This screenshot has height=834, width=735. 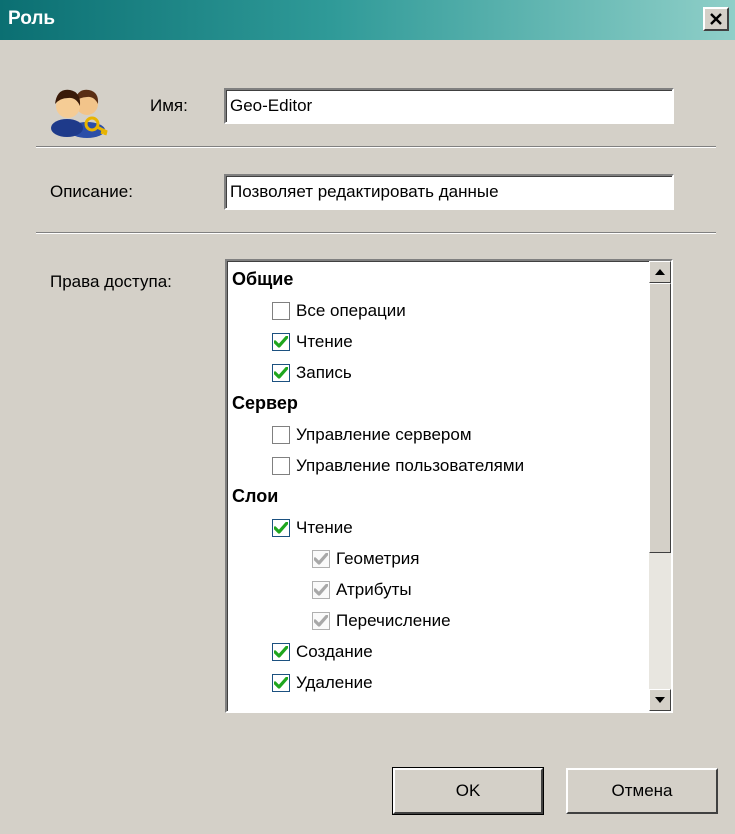 I want to click on name-field, so click(x=449, y=106).